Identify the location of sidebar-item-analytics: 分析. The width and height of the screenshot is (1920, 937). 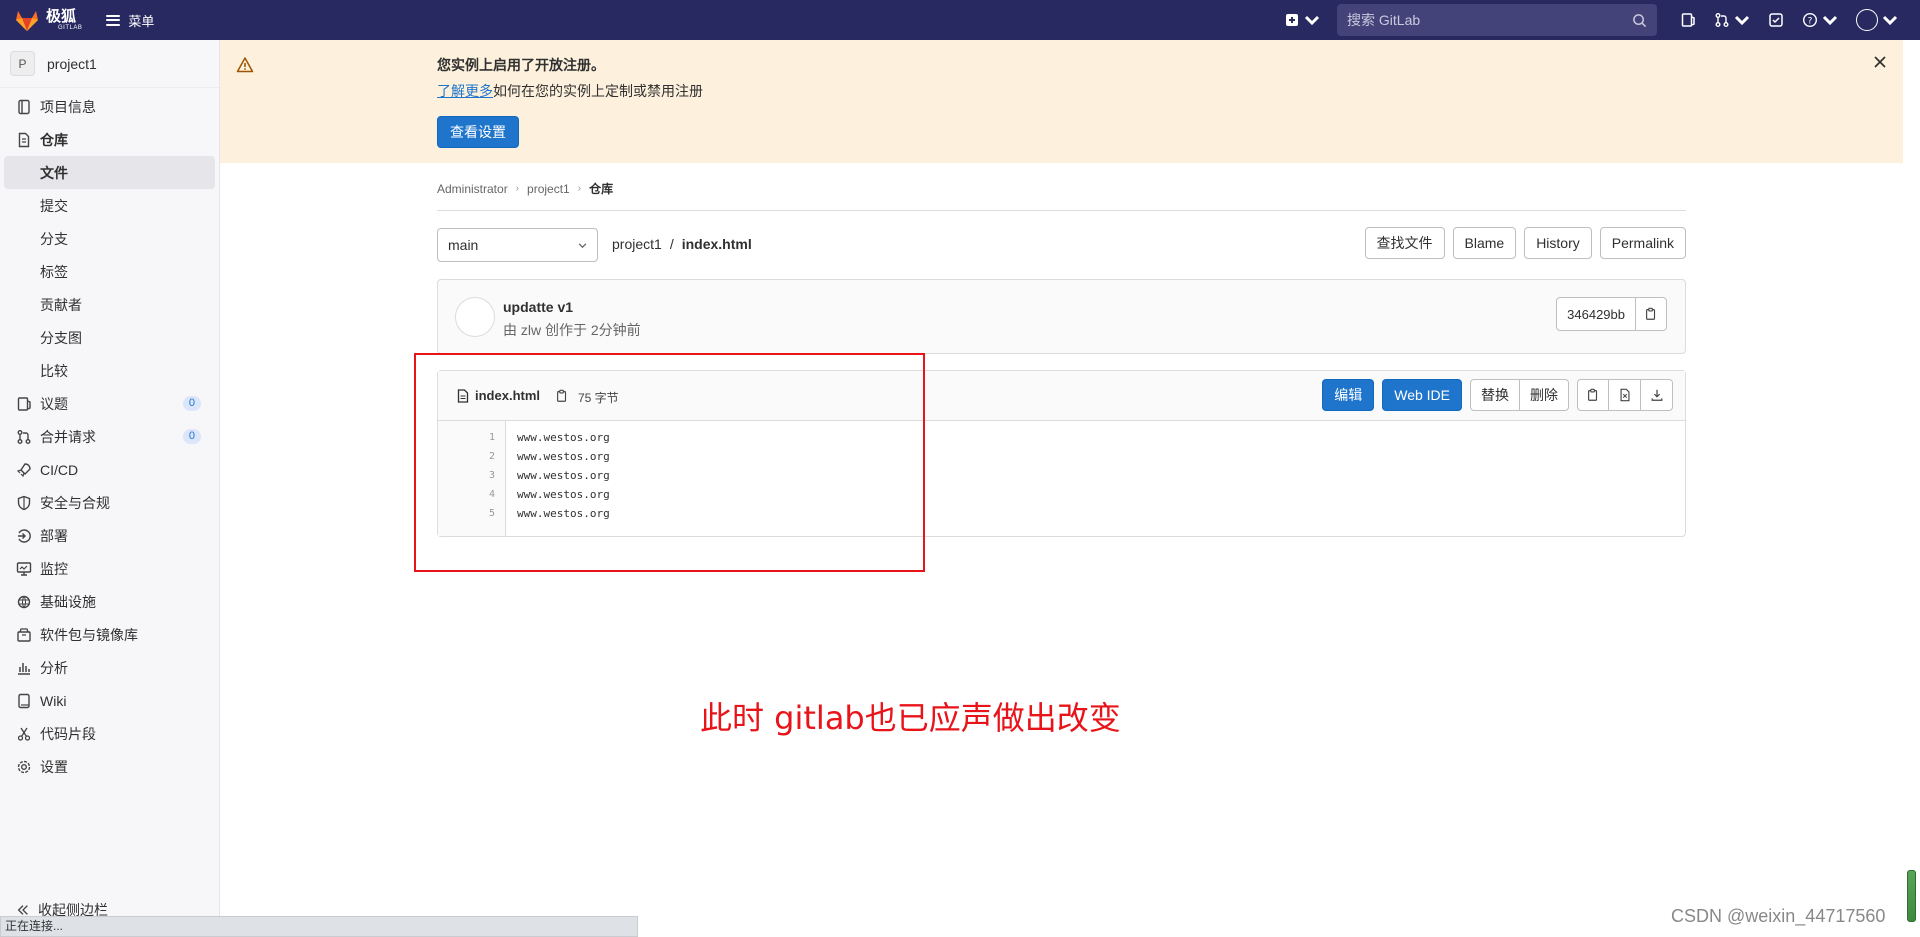
(109, 667).